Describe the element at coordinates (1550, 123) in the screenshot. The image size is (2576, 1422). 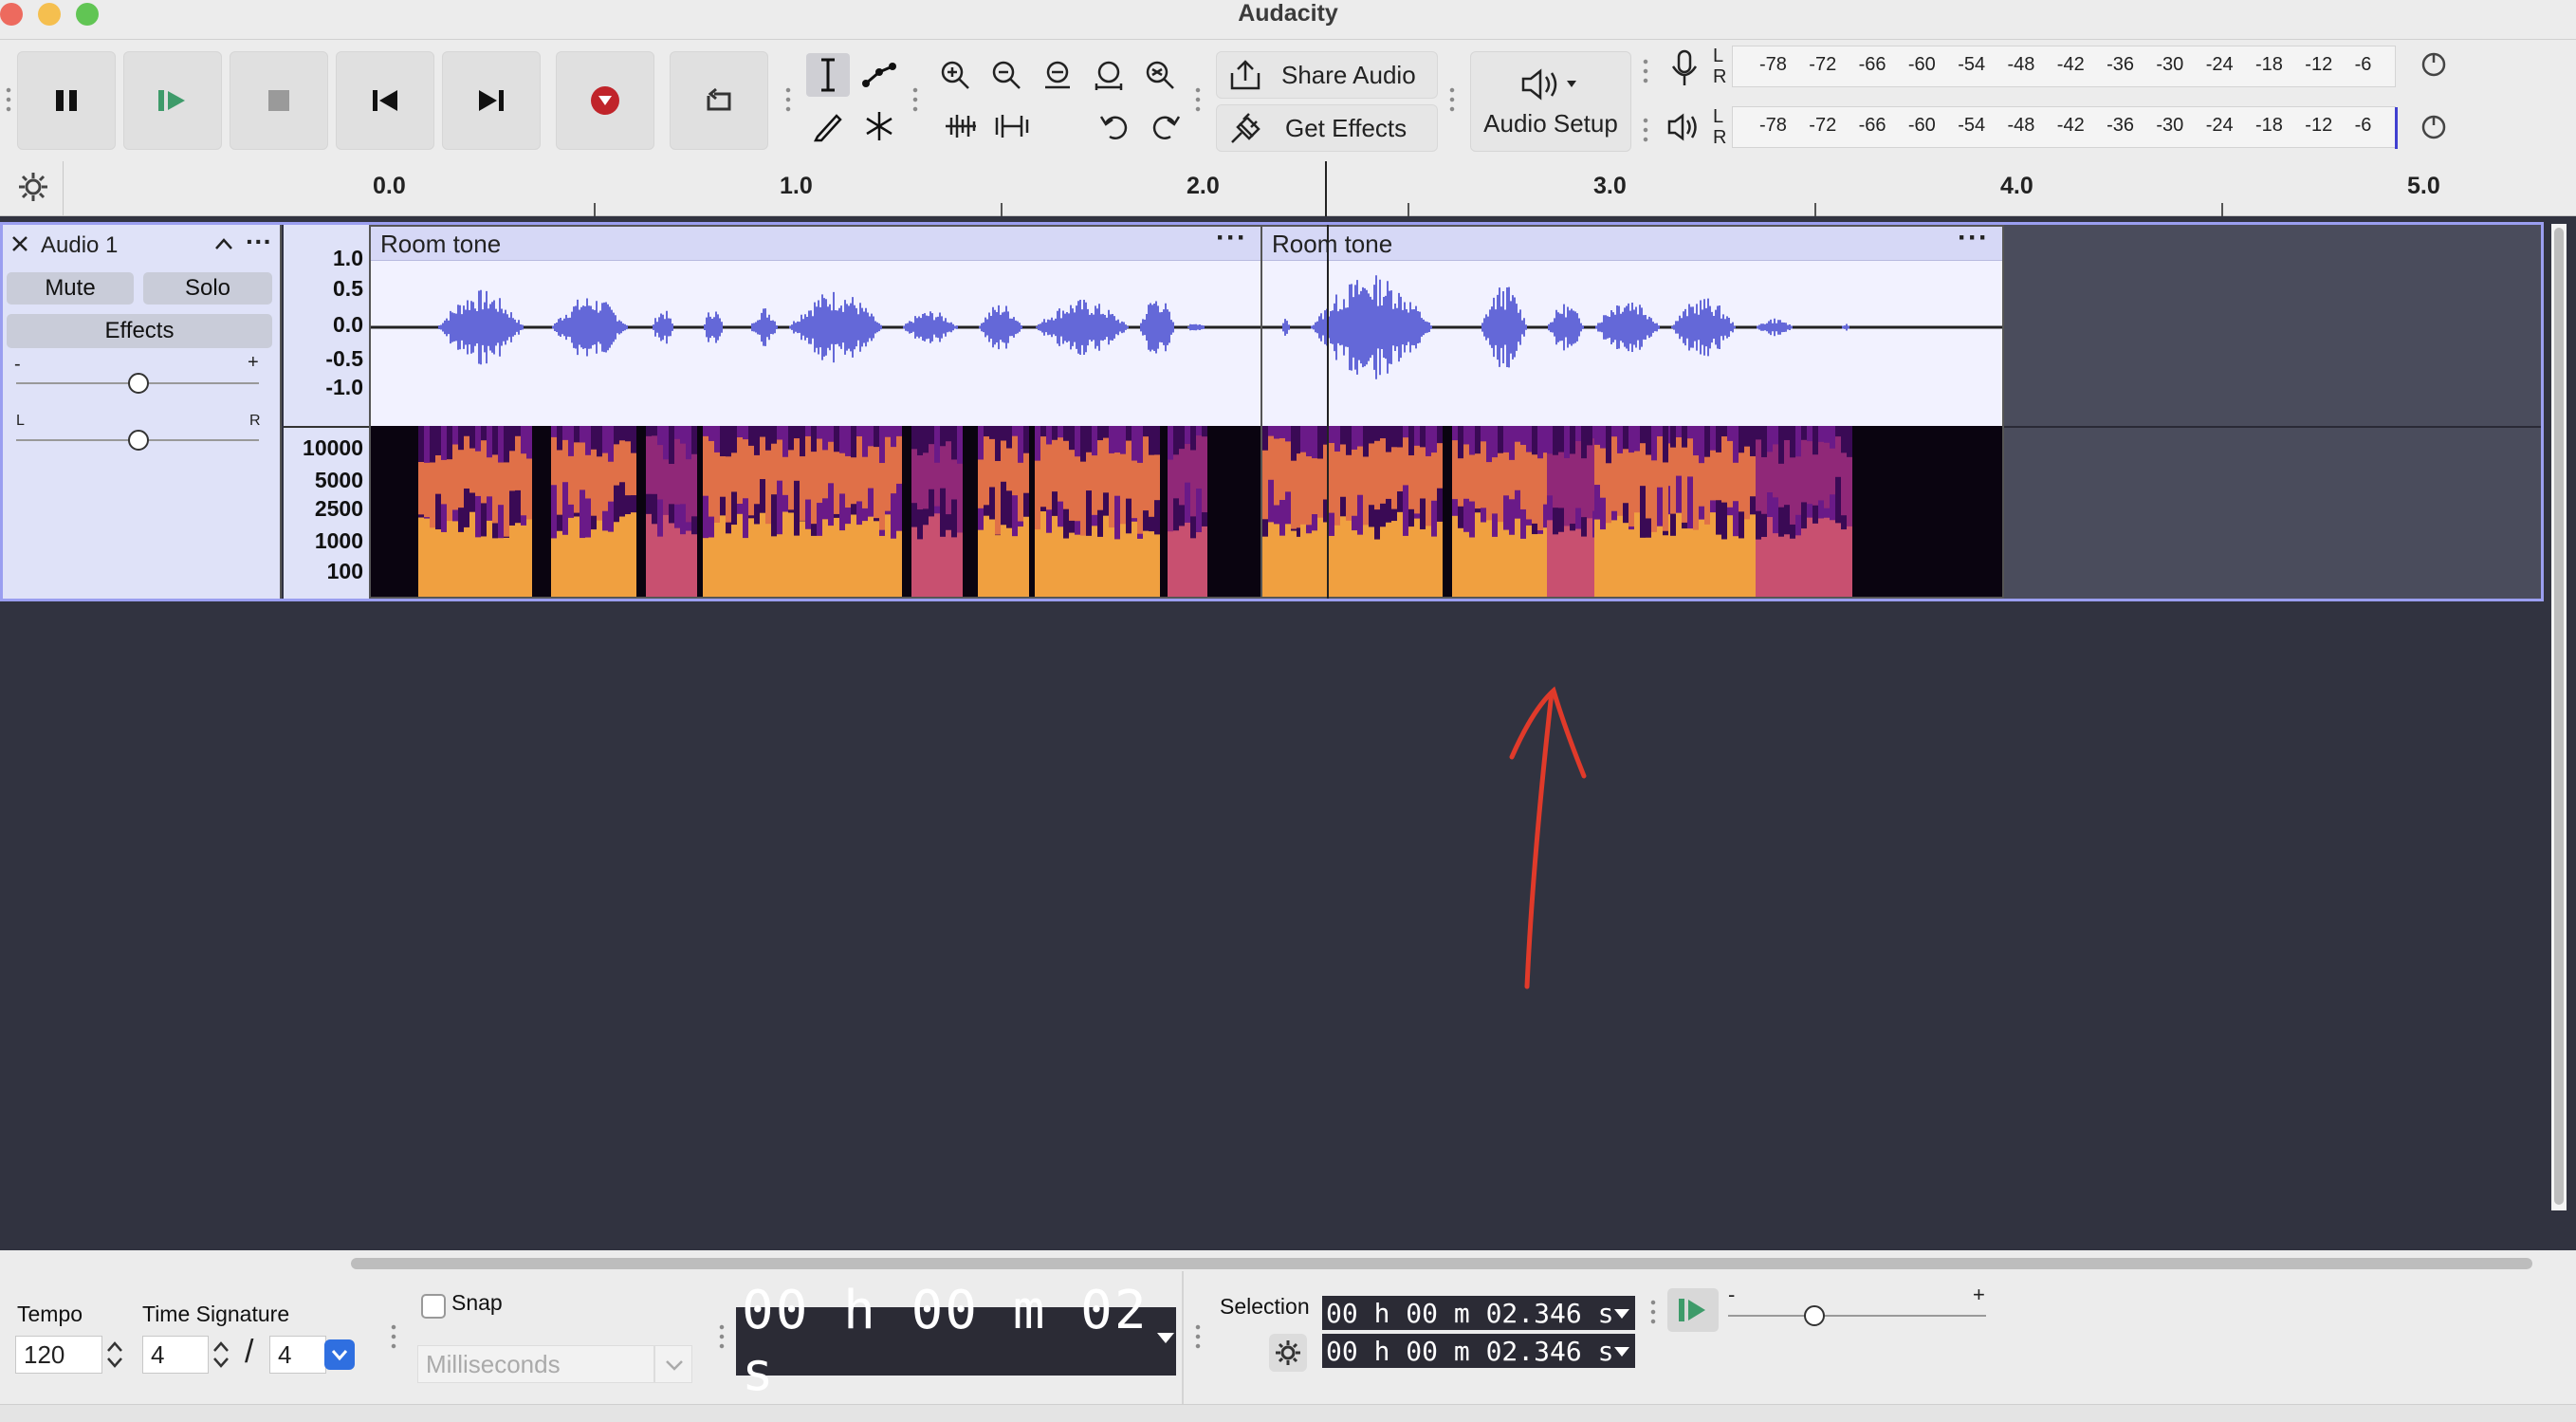
I see `audio-setup-label: Audio Setup` at that location.